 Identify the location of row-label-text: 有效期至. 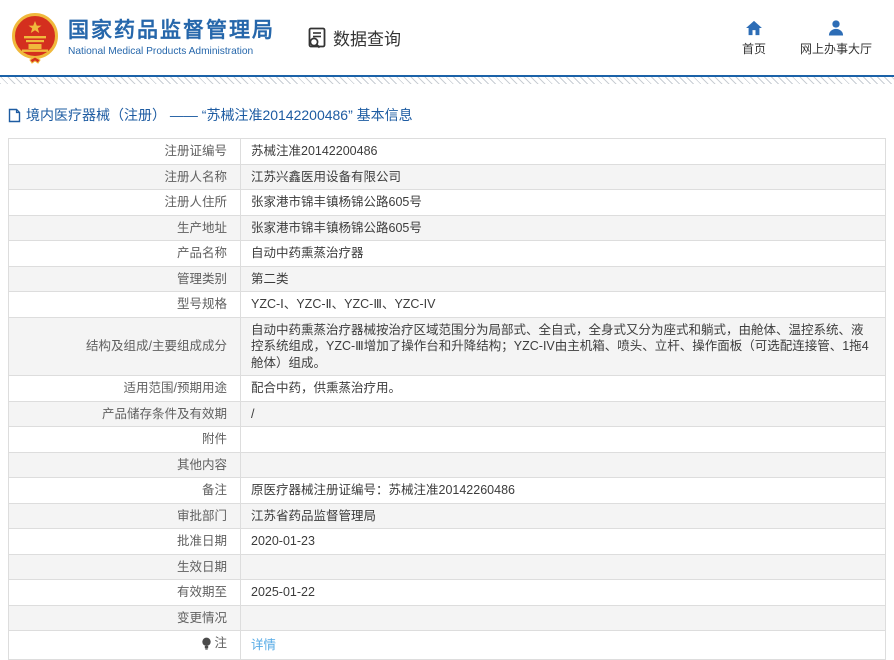
(201, 592).